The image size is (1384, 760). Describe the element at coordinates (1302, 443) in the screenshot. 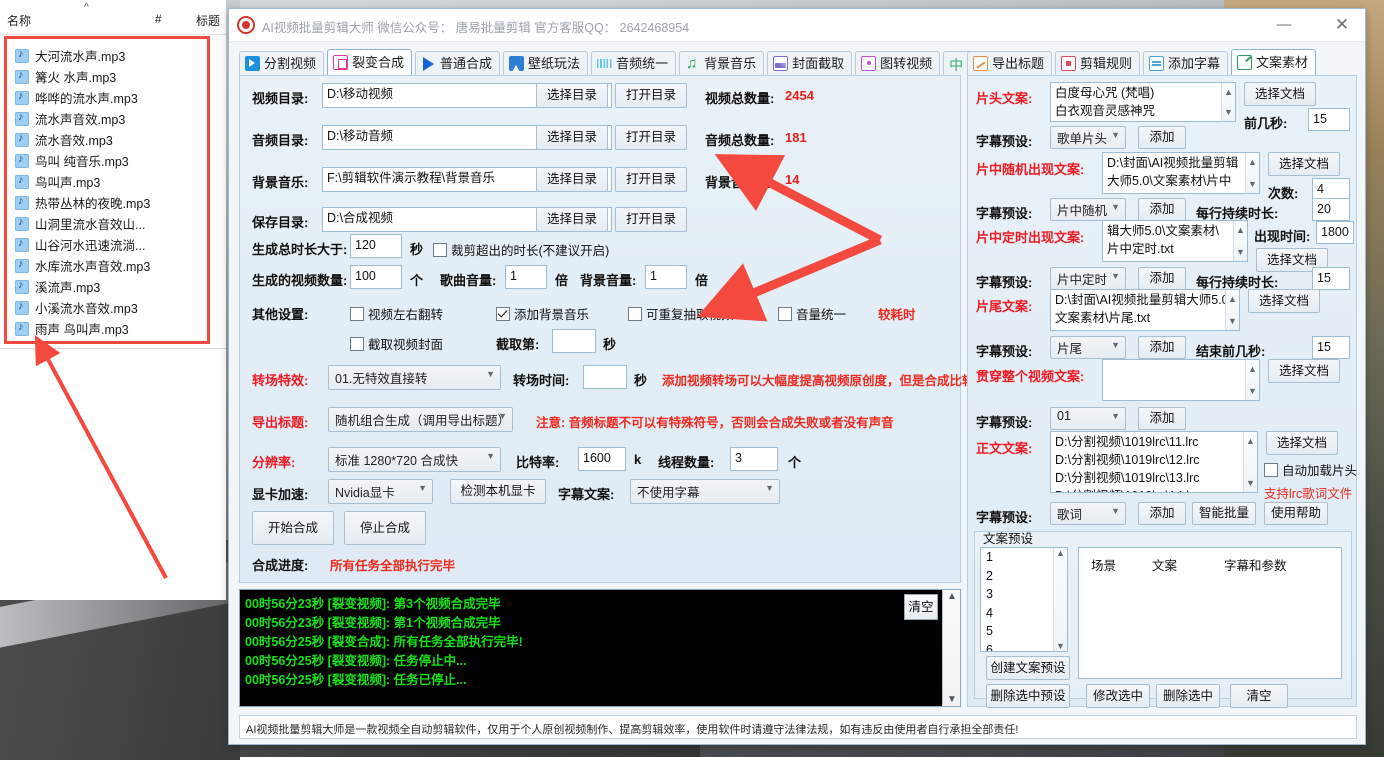

I see `body-choose-doc-button: 选择文档` at that location.